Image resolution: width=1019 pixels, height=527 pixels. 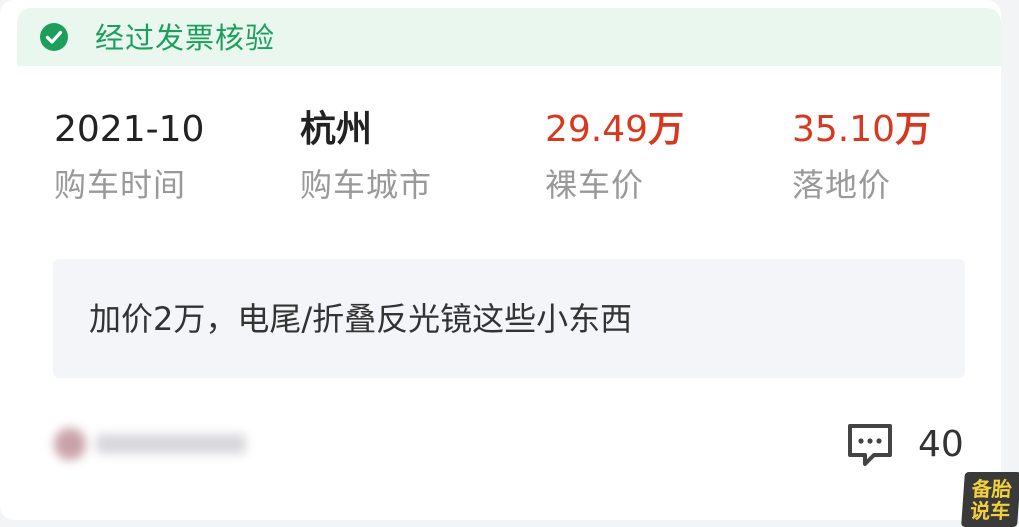 What do you see at coordinates (844, 129) in the screenshot?
I see `total-price-number: 35.10` at bounding box center [844, 129].